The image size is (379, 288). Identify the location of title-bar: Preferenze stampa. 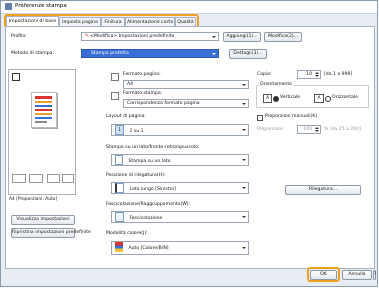
(189, 7).